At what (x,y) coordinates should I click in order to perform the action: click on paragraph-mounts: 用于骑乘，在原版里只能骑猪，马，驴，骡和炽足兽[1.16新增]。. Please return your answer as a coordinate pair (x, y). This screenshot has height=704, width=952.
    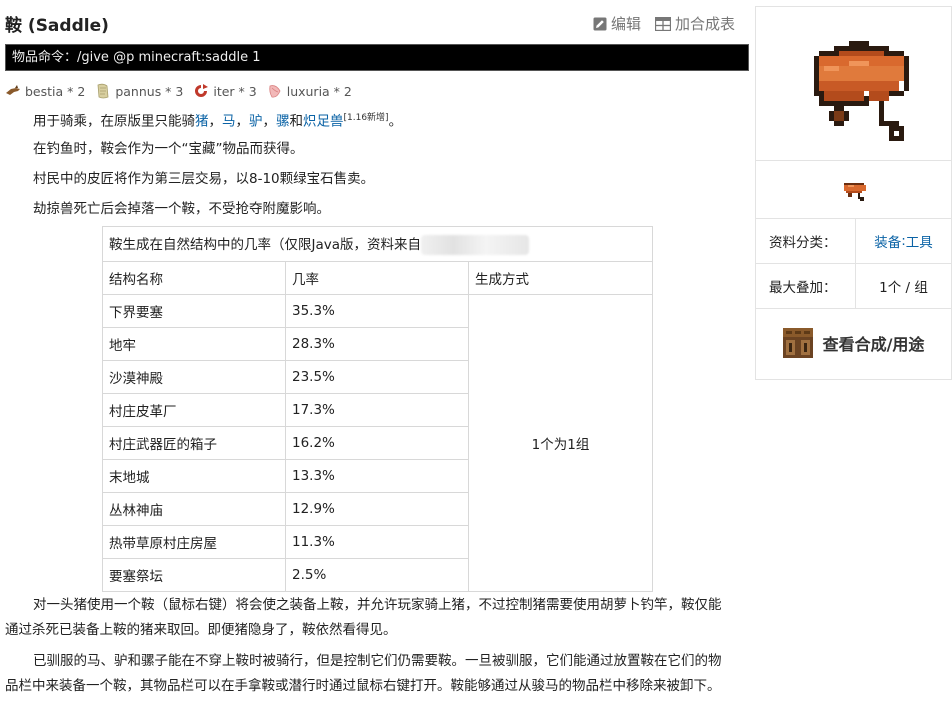
    Looking at the image, I should click on (376, 120).